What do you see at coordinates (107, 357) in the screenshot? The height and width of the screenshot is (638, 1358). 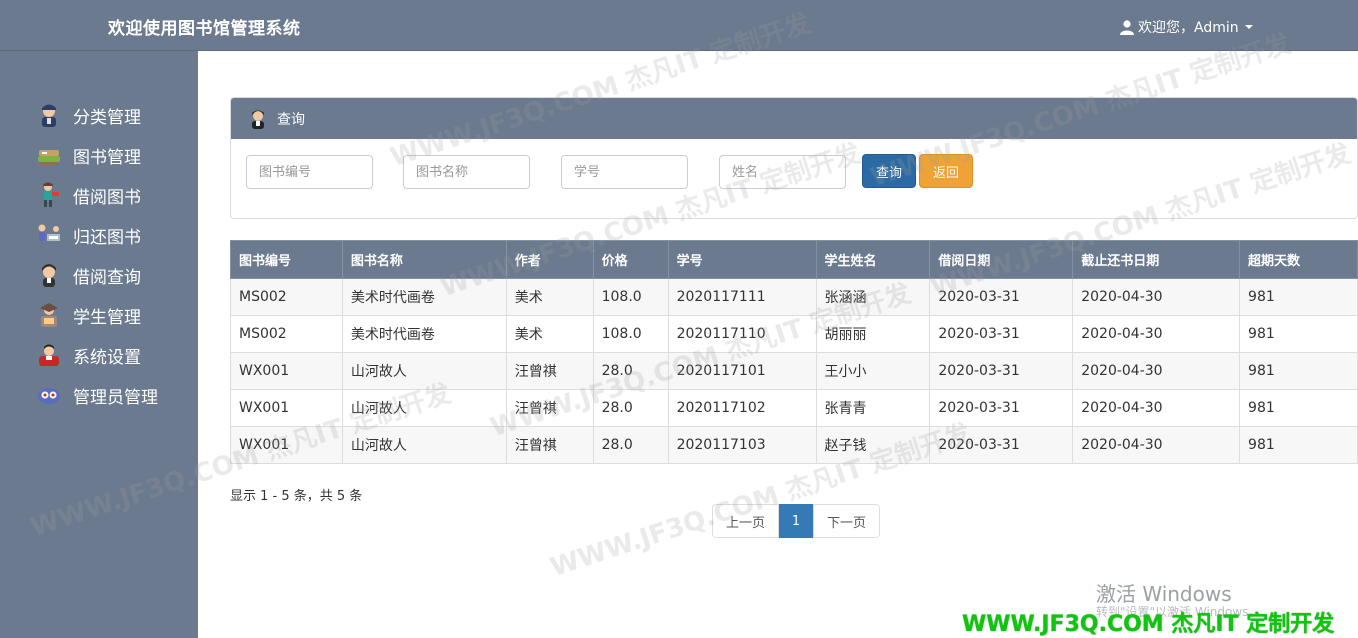 I see `sidebar-item-label: 系统设置` at bounding box center [107, 357].